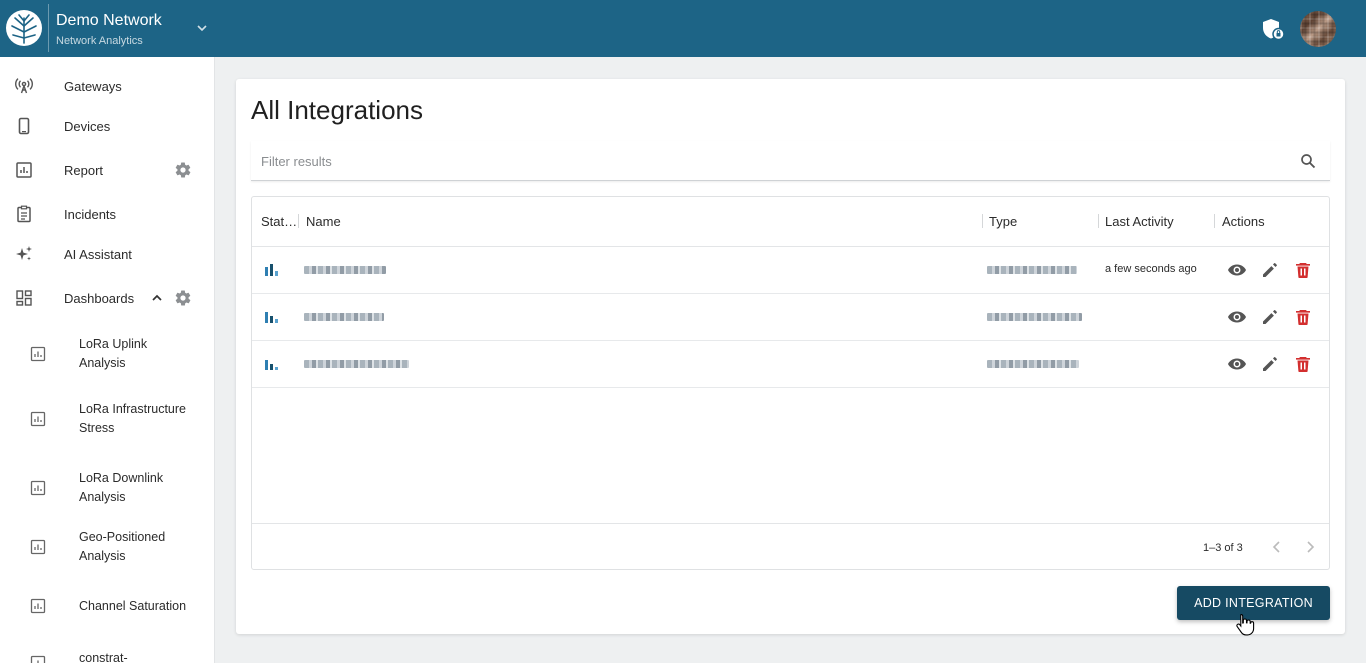 The width and height of the screenshot is (1366, 663). What do you see at coordinates (103, 657) in the screenshot?
I see `dashboard-item-label: constrat-` at bounding box center [103, 657].